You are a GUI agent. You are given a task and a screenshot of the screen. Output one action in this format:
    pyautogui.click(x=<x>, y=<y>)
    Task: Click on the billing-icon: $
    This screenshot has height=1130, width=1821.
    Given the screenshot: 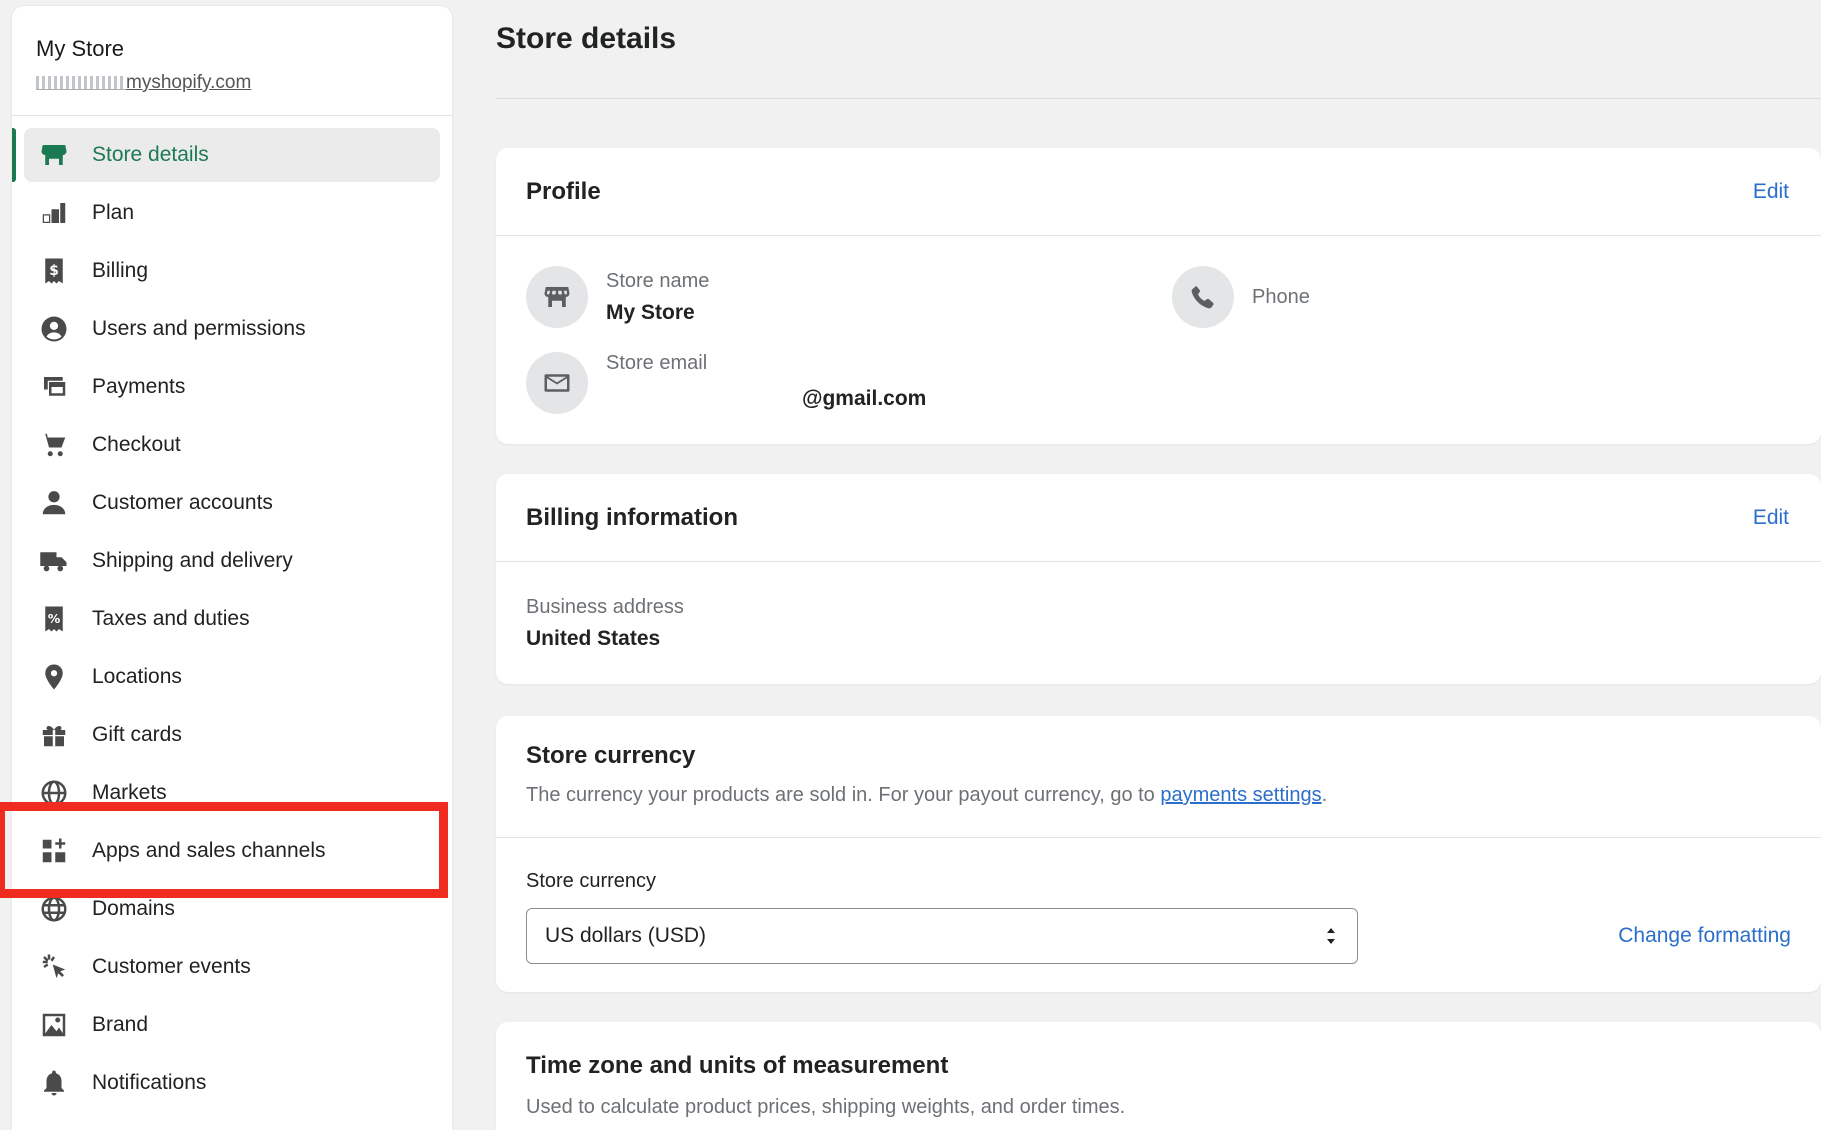 What is the action you would take?
    pyautogui.click(x=54, y=271)
    